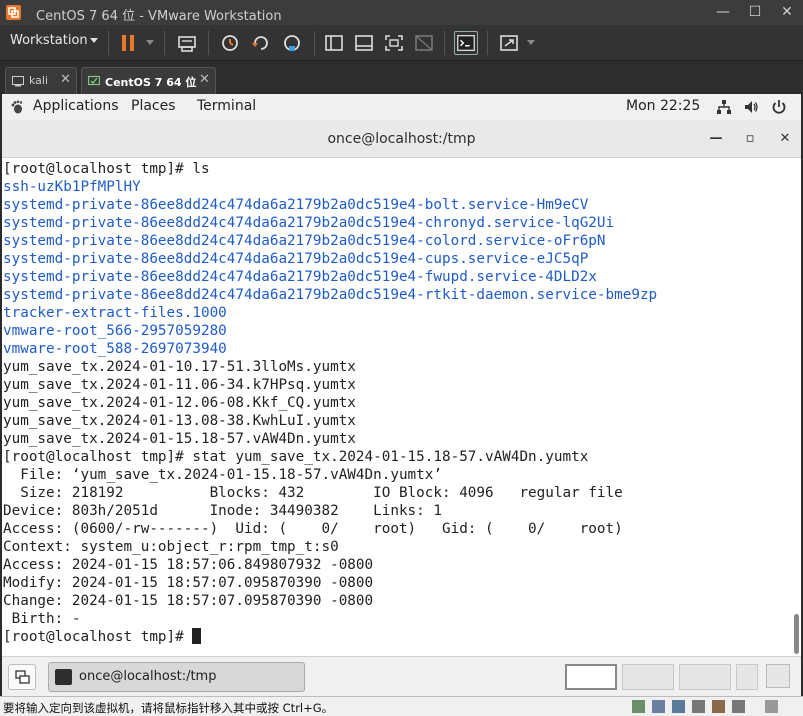  What do you see at coordinates (785, 139) in the screenshot?
I see `terminal-close-button: ✕` at bounding box center [785, 139].